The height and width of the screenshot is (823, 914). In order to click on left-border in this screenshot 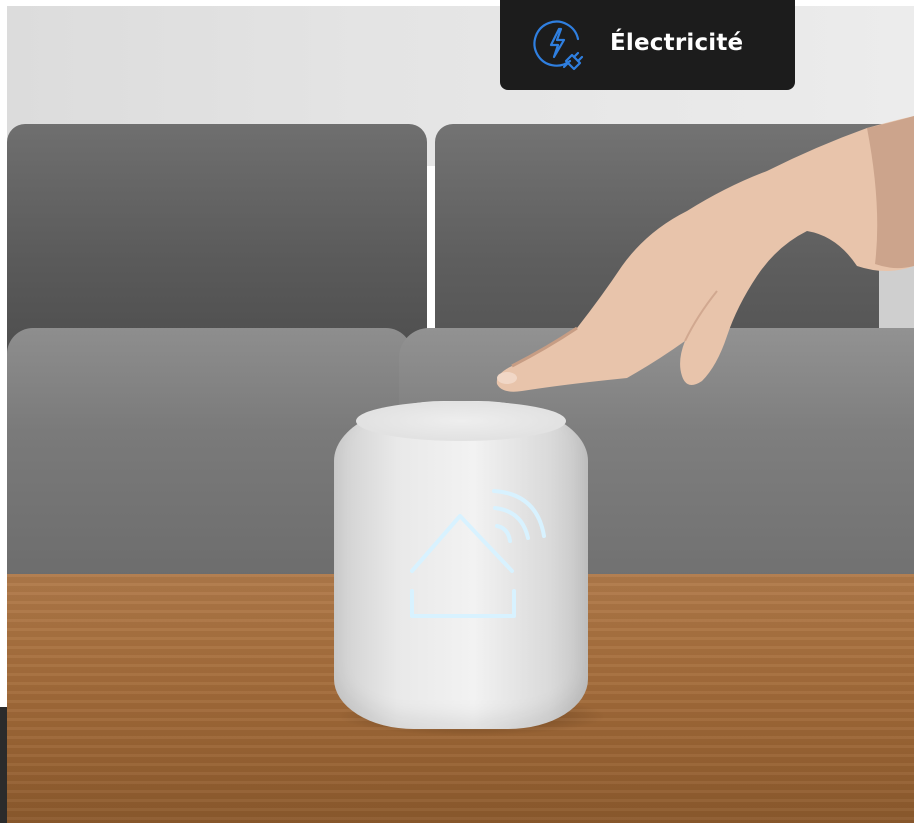, I will do `click(3, 411)`.